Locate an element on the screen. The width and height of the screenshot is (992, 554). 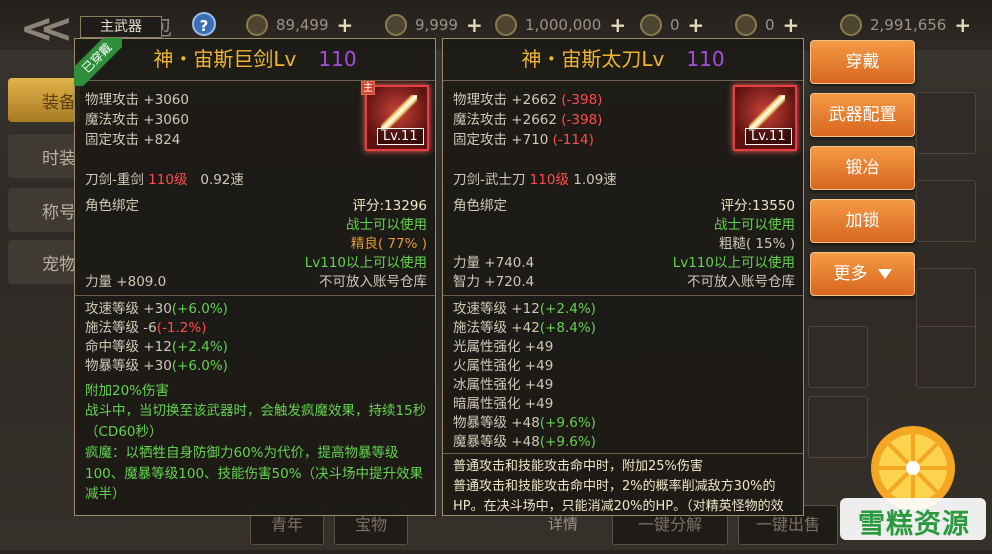
extra-stat: 物暴等级 +48(+9.6%) is located at coordinates (524, 423).